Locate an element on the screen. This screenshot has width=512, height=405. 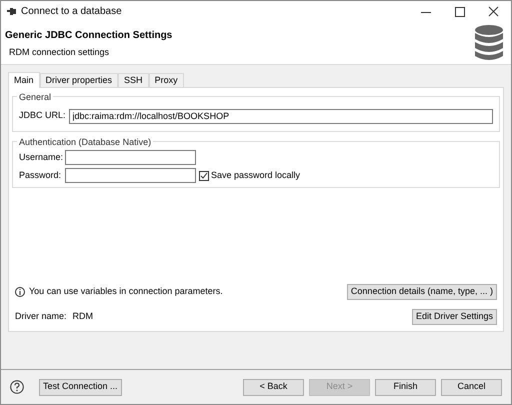
header-title: Generic JDBC Connection Settings is located at coordinates (88, 36).